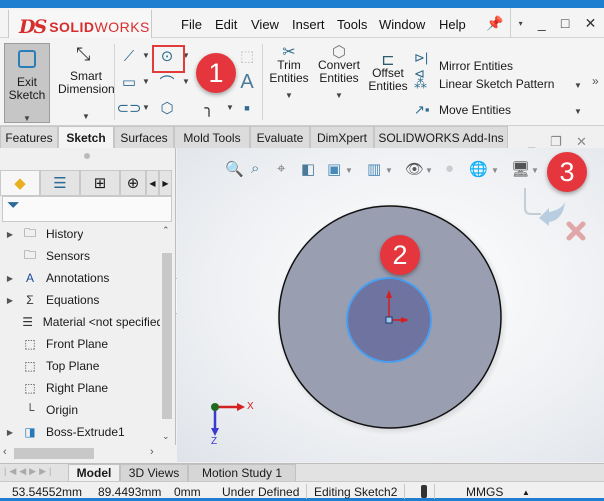 This screenshot has width=604, height=501. What do you see at coordinates (152, 452) in the screenshot?
I see `scroll-right-icon: ›` at bounding box center [152, 452].